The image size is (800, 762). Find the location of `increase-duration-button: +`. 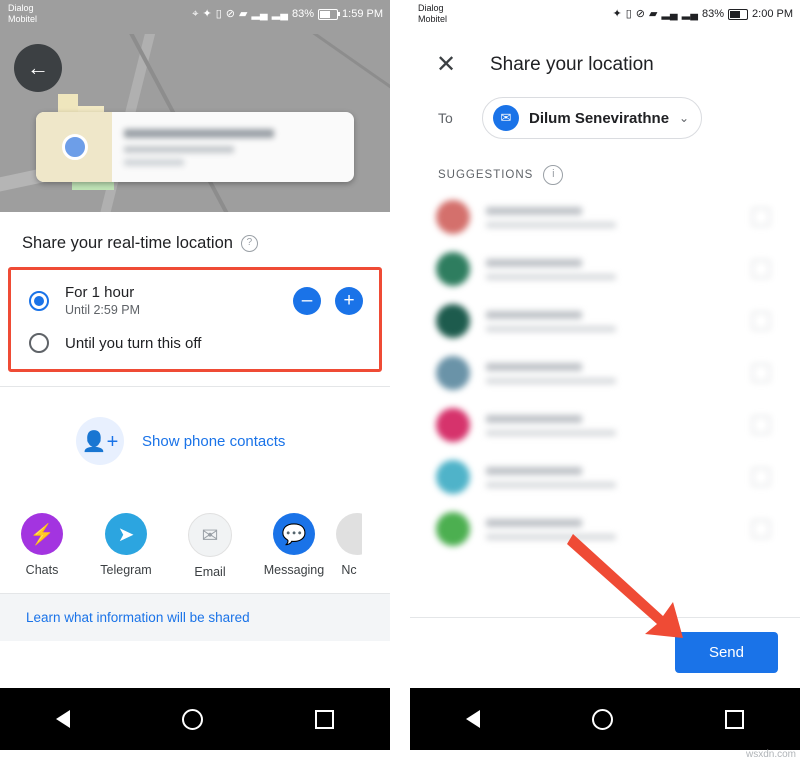

increase-duration-button: + is located at coordinates (349, 300).